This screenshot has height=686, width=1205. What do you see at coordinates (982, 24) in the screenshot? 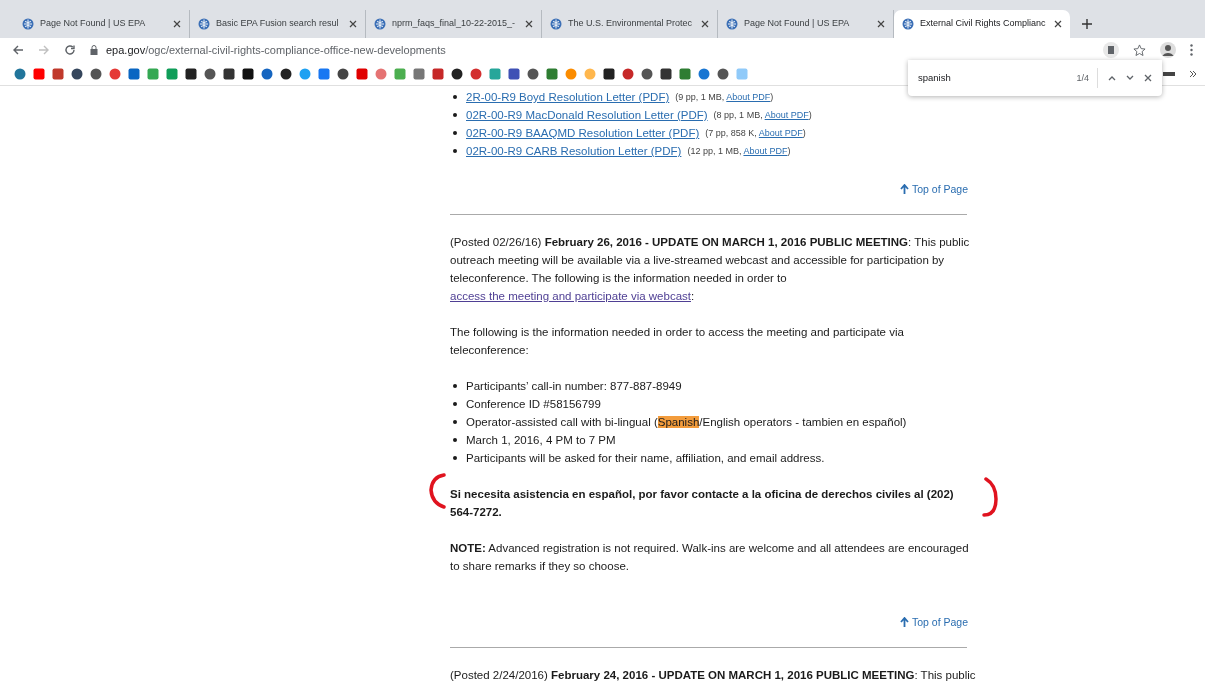
I see `browser-tab: External Civil Rights Complianc` at bounding box center [982, 24].